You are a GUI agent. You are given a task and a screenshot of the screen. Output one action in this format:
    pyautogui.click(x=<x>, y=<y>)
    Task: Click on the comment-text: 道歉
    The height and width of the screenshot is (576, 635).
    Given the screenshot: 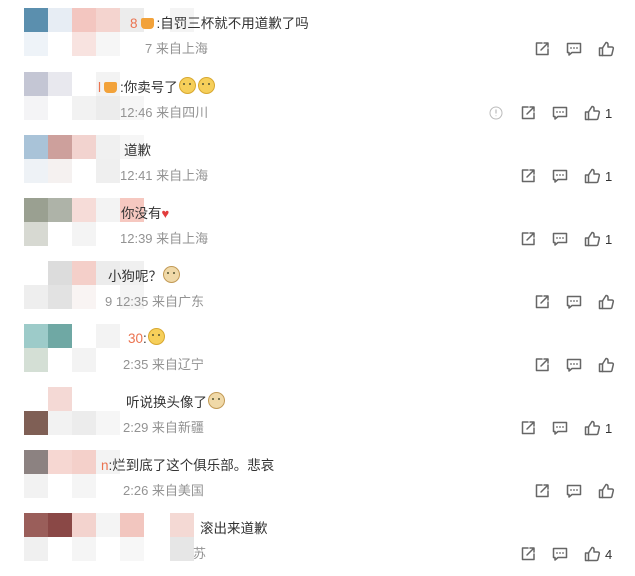 What is the action you would take?
    pyautogui.click(x=137, y=149)
    